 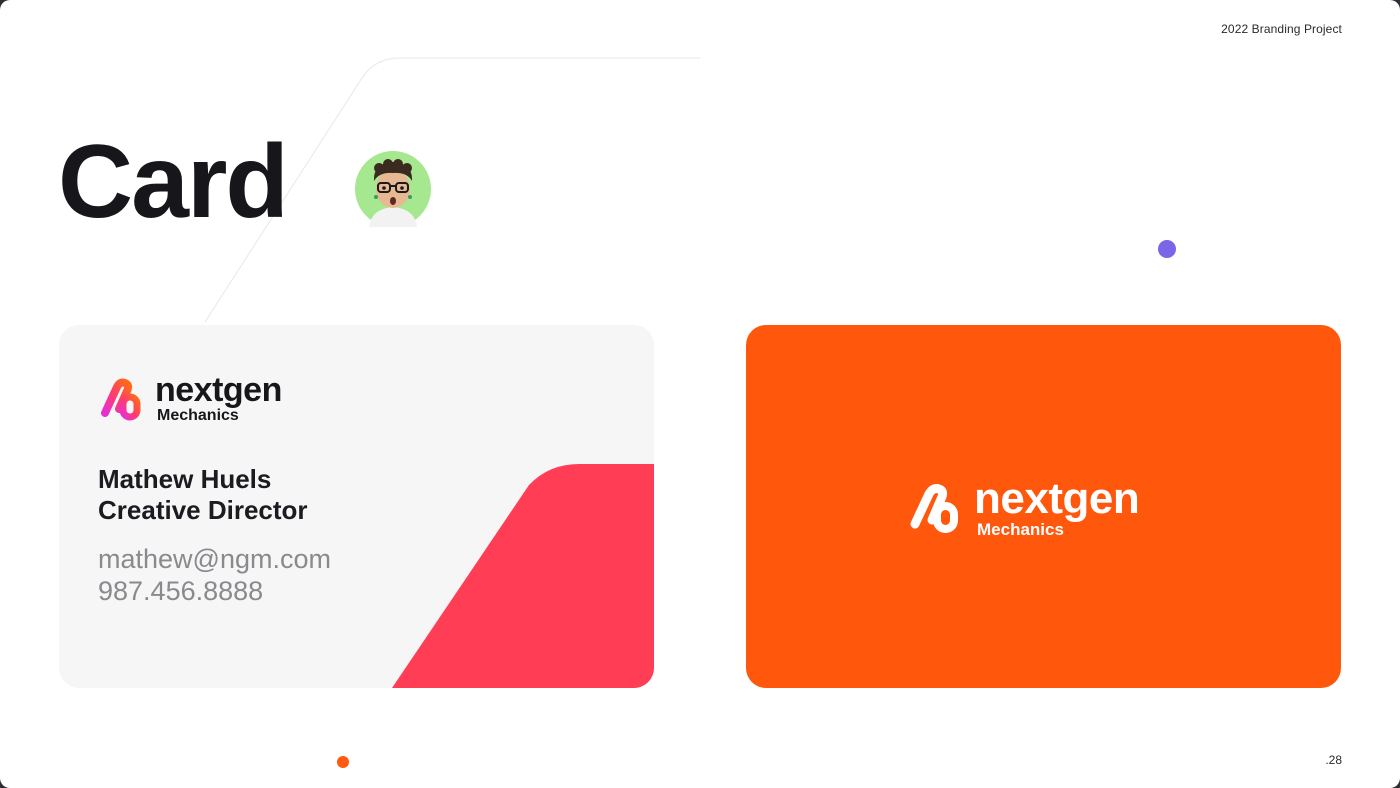 I want to click on contact-phone: 987.456.8888, so click(x=181, y=591).